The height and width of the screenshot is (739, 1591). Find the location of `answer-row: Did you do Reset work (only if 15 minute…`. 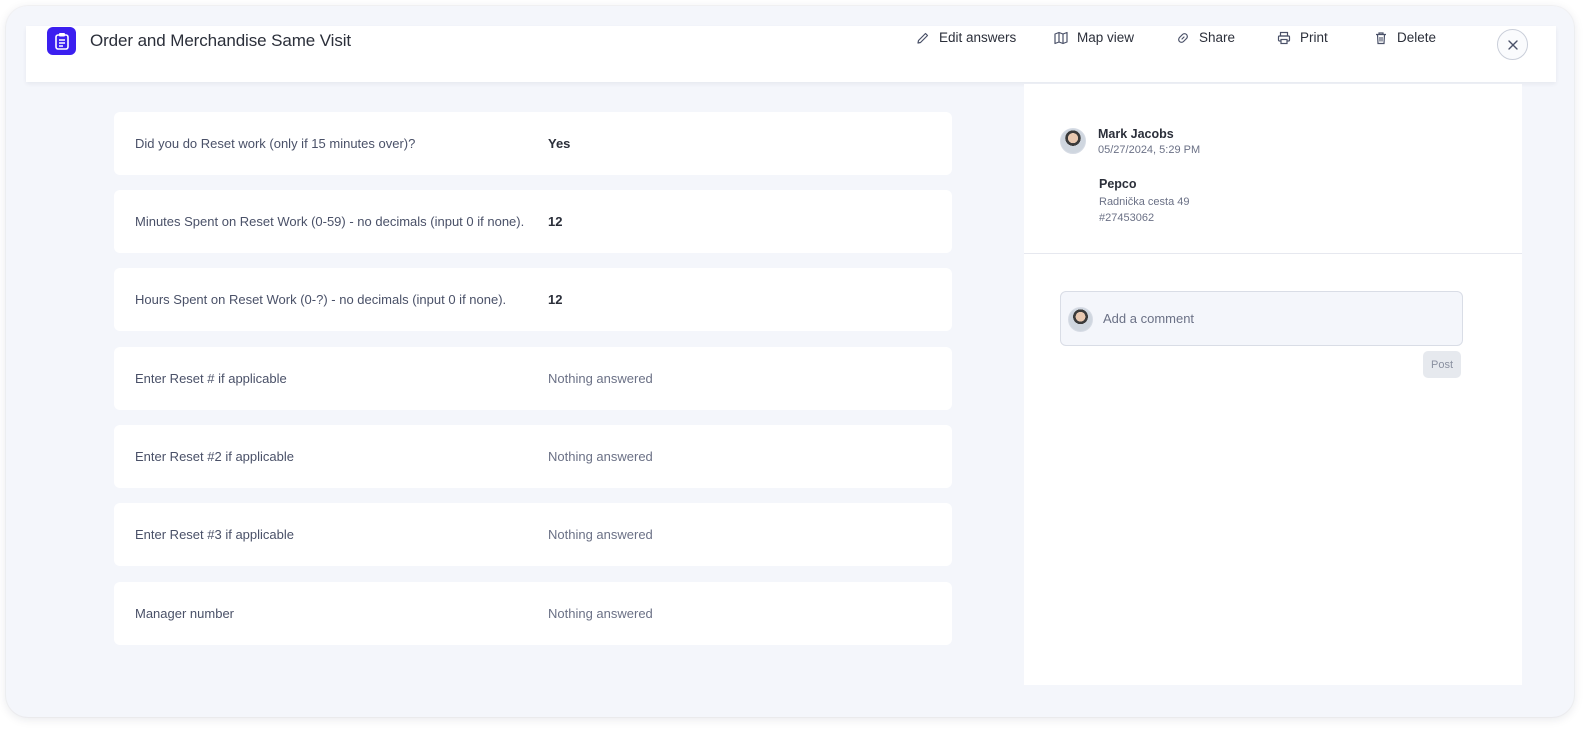

answer-row: Did you do Reset work (only if 15 minute… is located at coordinates (533, 143).